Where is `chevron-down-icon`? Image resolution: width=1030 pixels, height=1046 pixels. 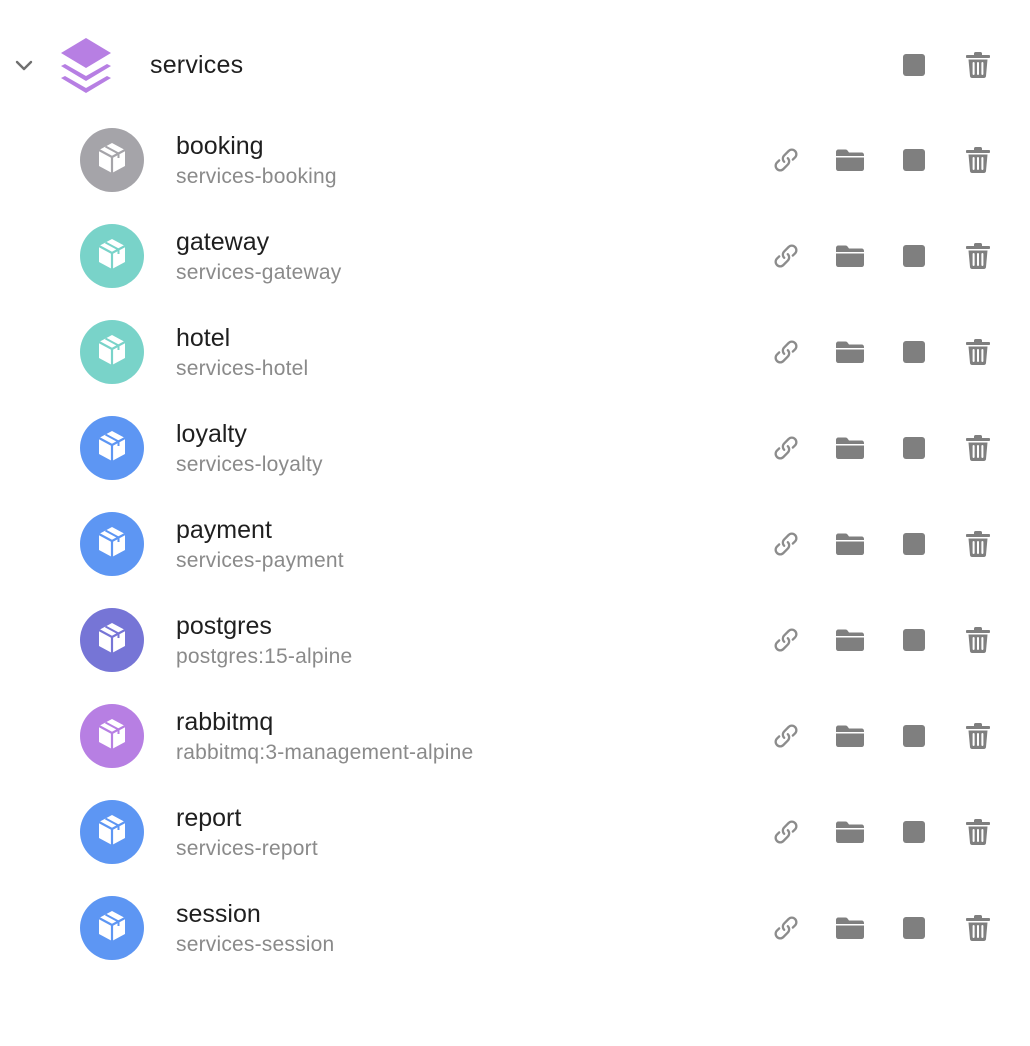
chevron-down-icon is located at coordinates (24, 65).